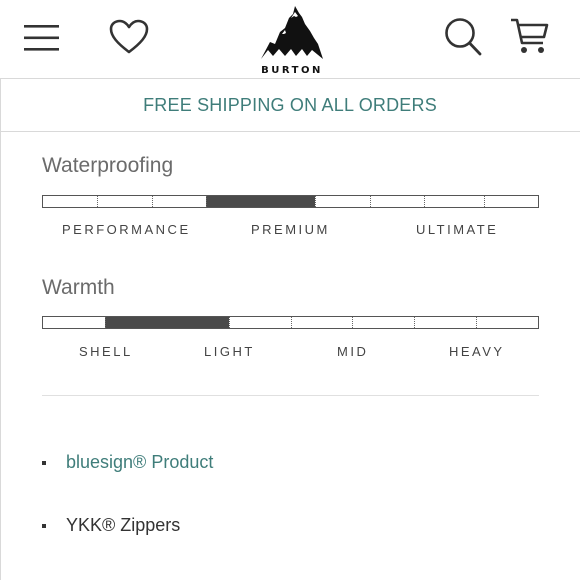 The image size is (580, 580). What do you see at coordinates (108, 165) in the screenshot?
I see `waterproofing-title: Waterproofing` at bounding box center [108, 165].